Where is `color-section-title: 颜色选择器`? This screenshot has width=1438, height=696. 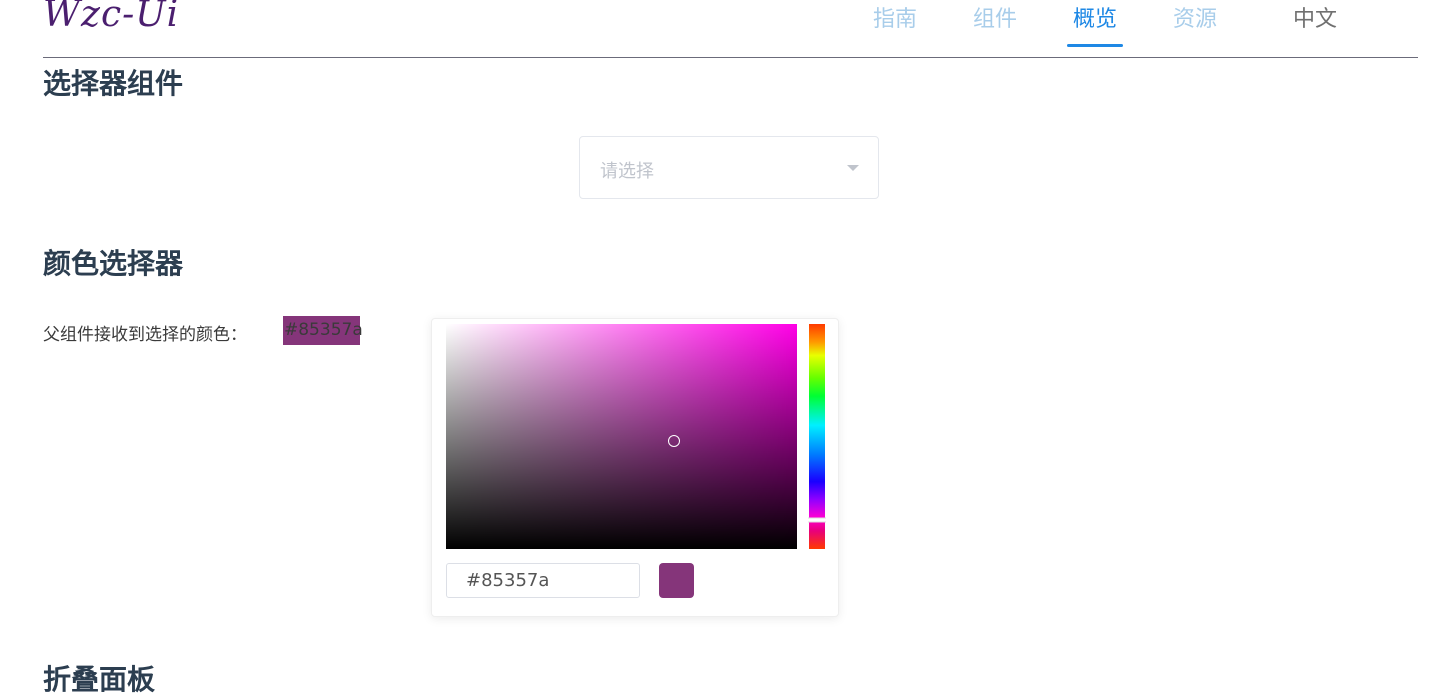 color-section-title: 颜色选择器 is located at coordinates (113, 263).